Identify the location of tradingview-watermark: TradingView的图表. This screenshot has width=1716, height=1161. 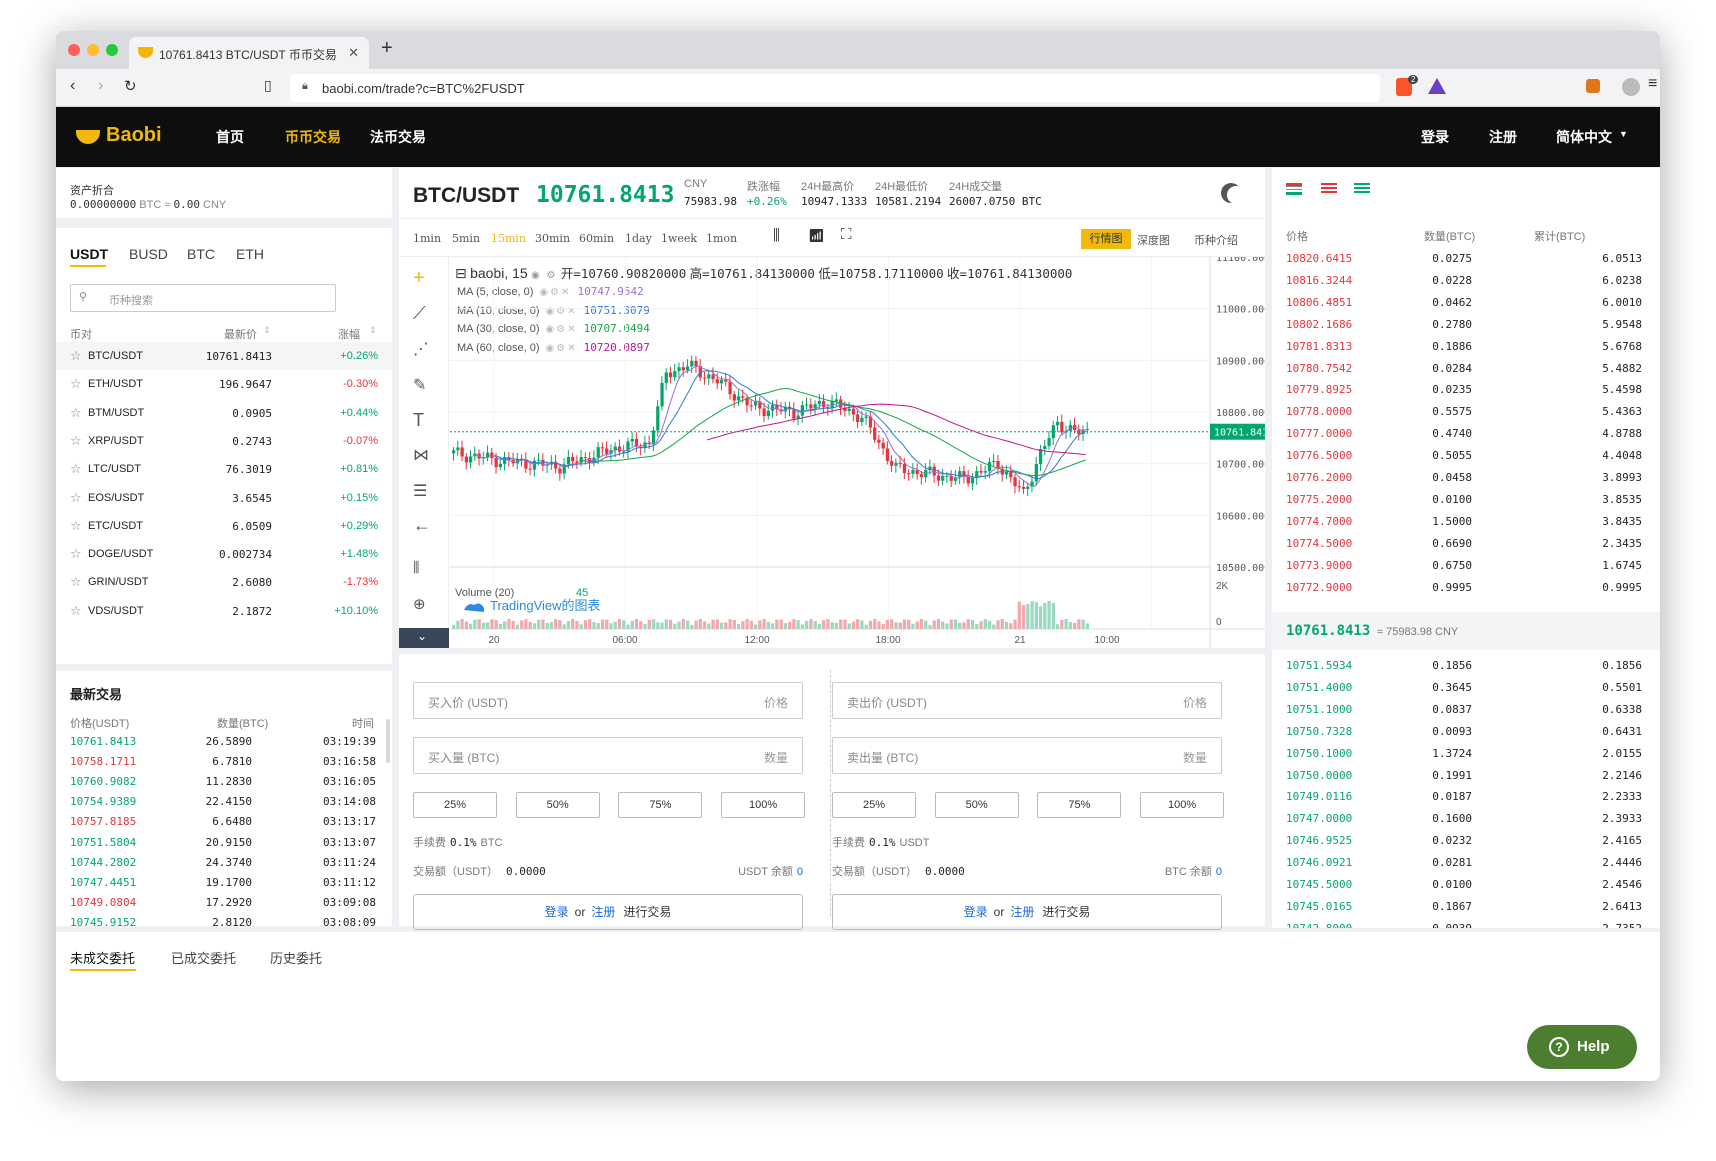
(545, 605).